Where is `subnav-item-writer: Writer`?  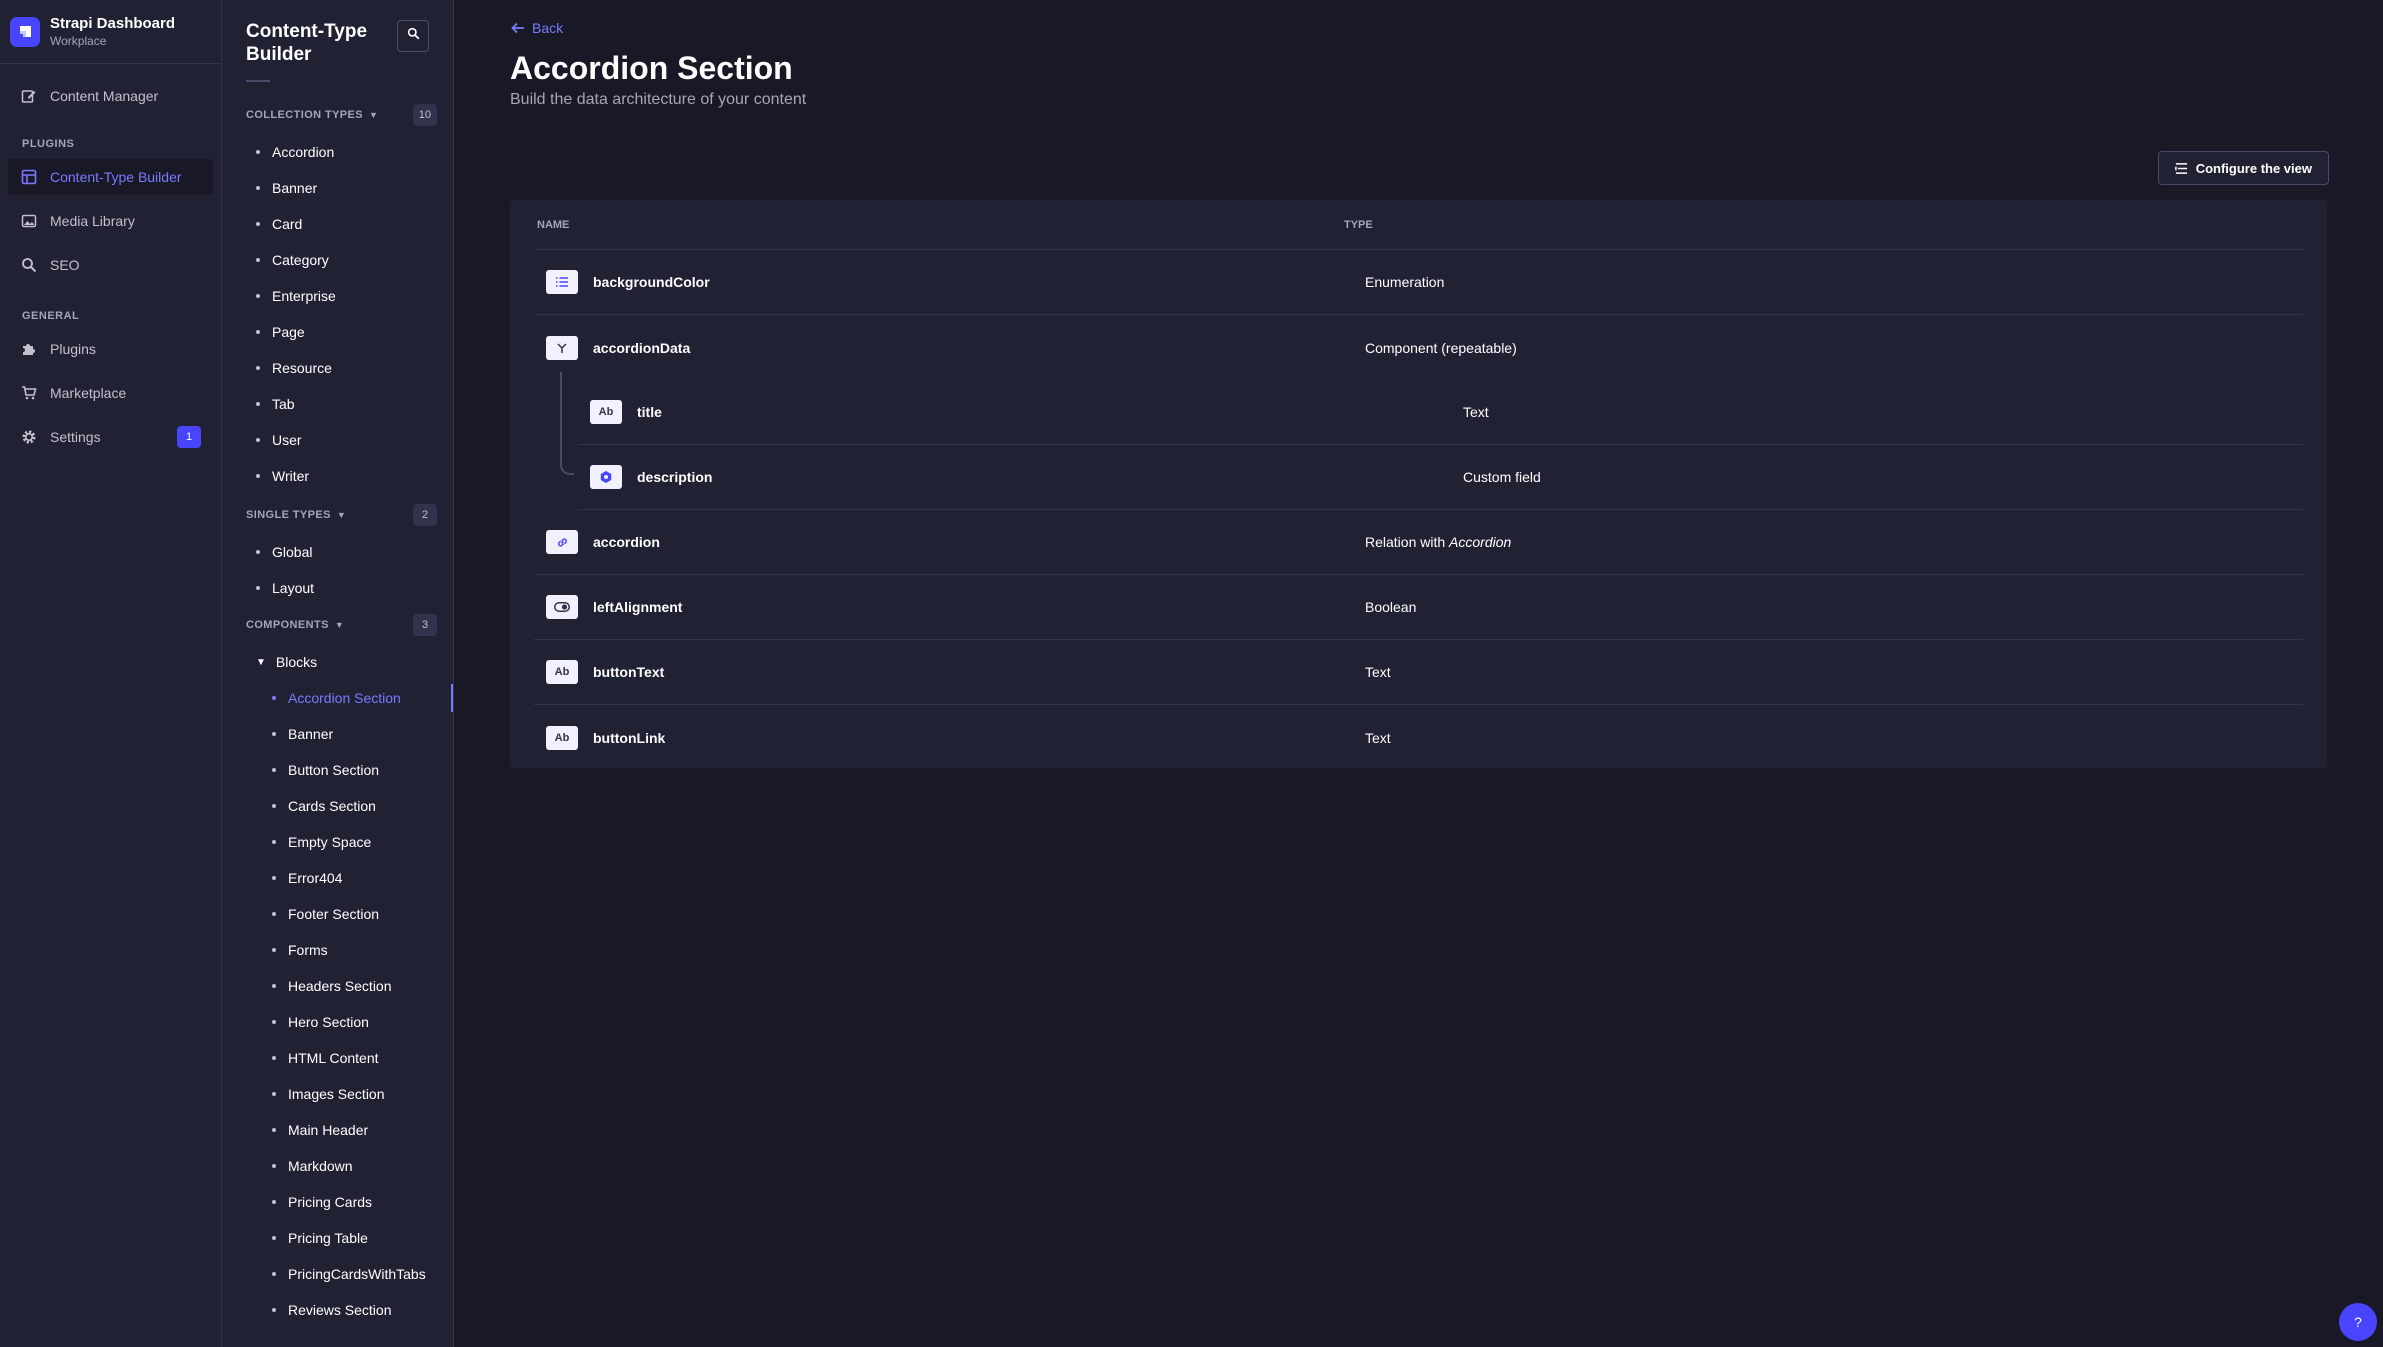
subnav-item-writer: Writer is located at coordinates (337, 476).